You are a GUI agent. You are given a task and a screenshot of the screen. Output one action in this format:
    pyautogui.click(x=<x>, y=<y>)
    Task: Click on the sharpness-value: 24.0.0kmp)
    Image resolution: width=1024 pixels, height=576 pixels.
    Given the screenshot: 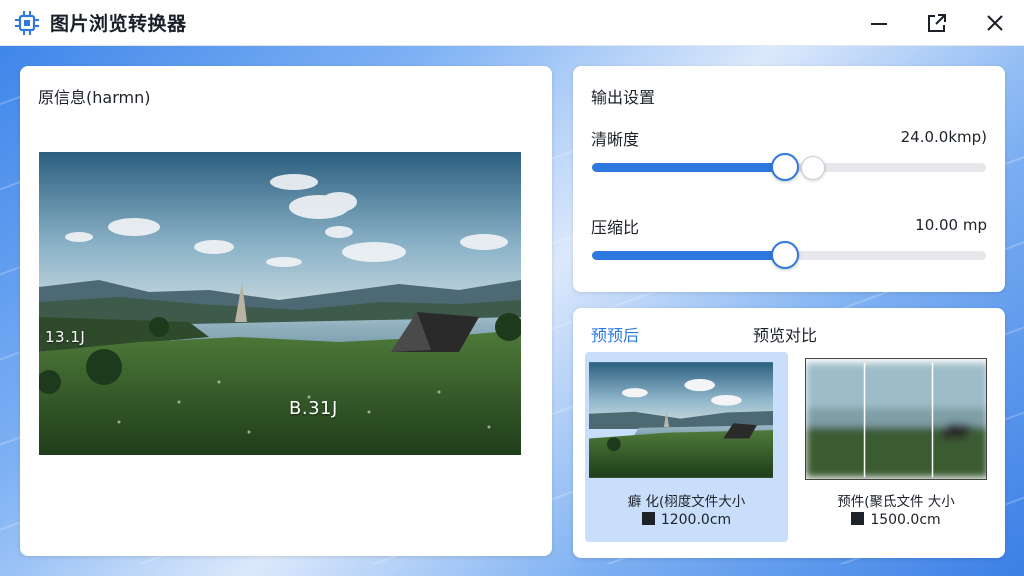 What is the action you would take?
    pyautogui.click(x=943, y=137)
    